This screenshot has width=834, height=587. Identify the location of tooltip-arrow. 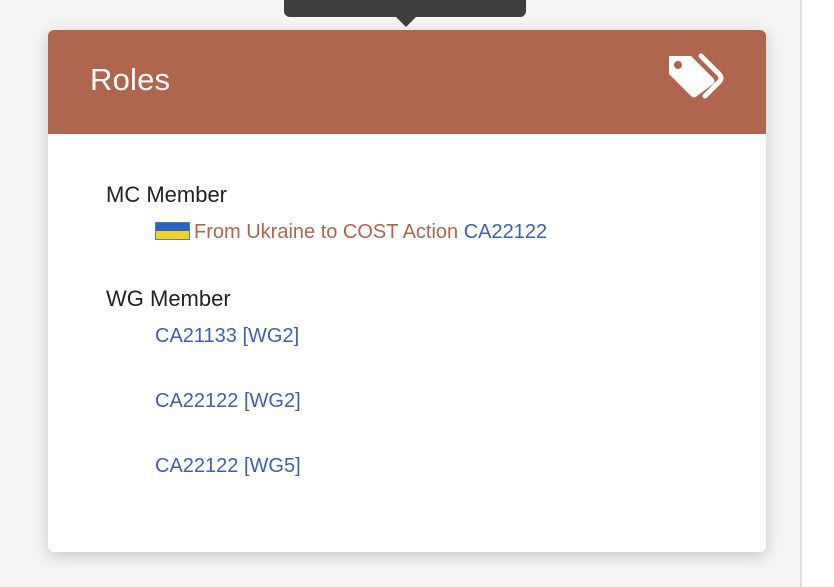
(406, 21).